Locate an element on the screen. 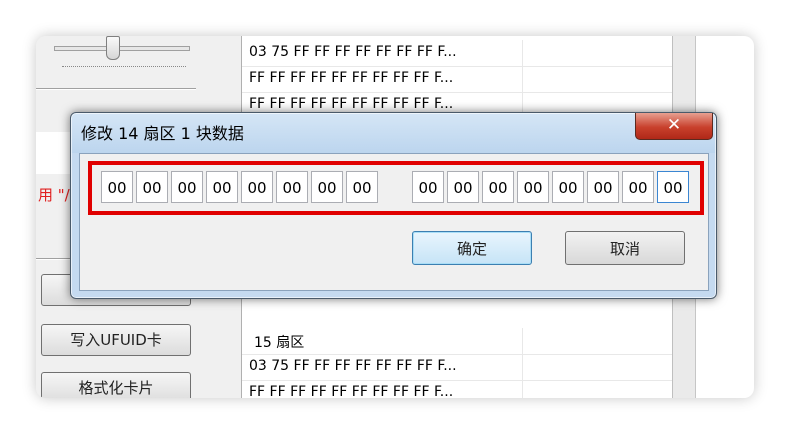  slider-thumb is located at coordinates (113, 48).